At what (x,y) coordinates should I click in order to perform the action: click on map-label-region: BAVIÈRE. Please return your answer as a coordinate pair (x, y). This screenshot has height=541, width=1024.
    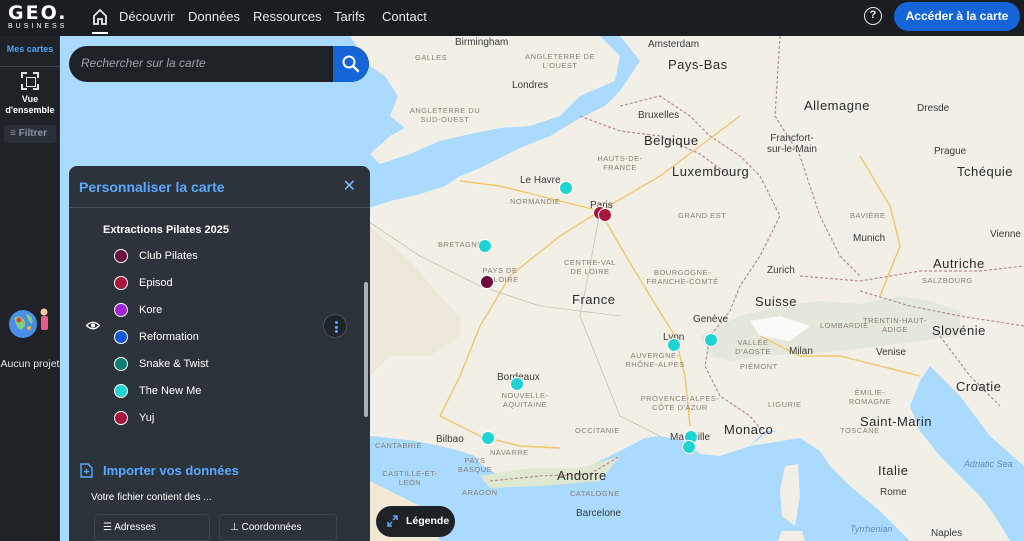
    Looking at the image, I should click on (868, 215).